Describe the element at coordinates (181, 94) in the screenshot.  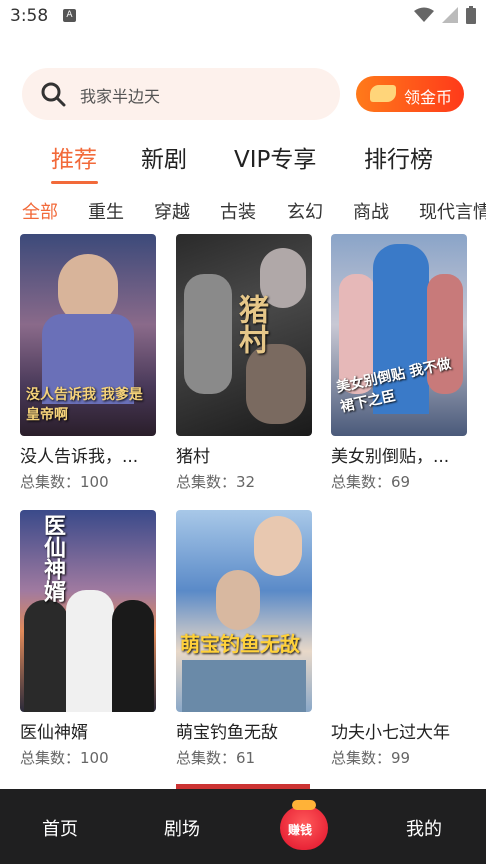
I see `search-bar: 我家半边天` at that location.